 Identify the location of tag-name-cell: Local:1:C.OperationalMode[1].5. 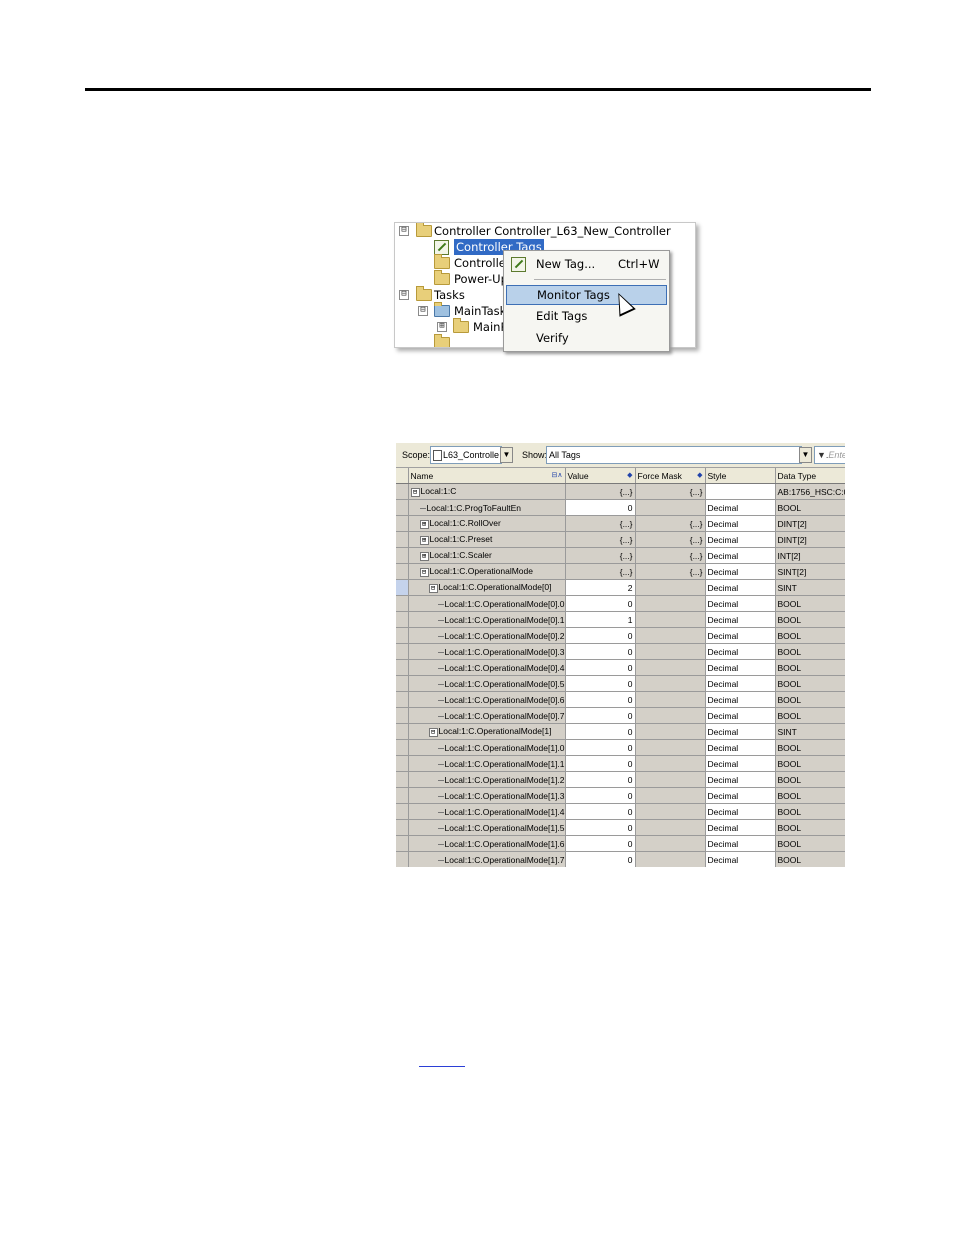
(487, 827).